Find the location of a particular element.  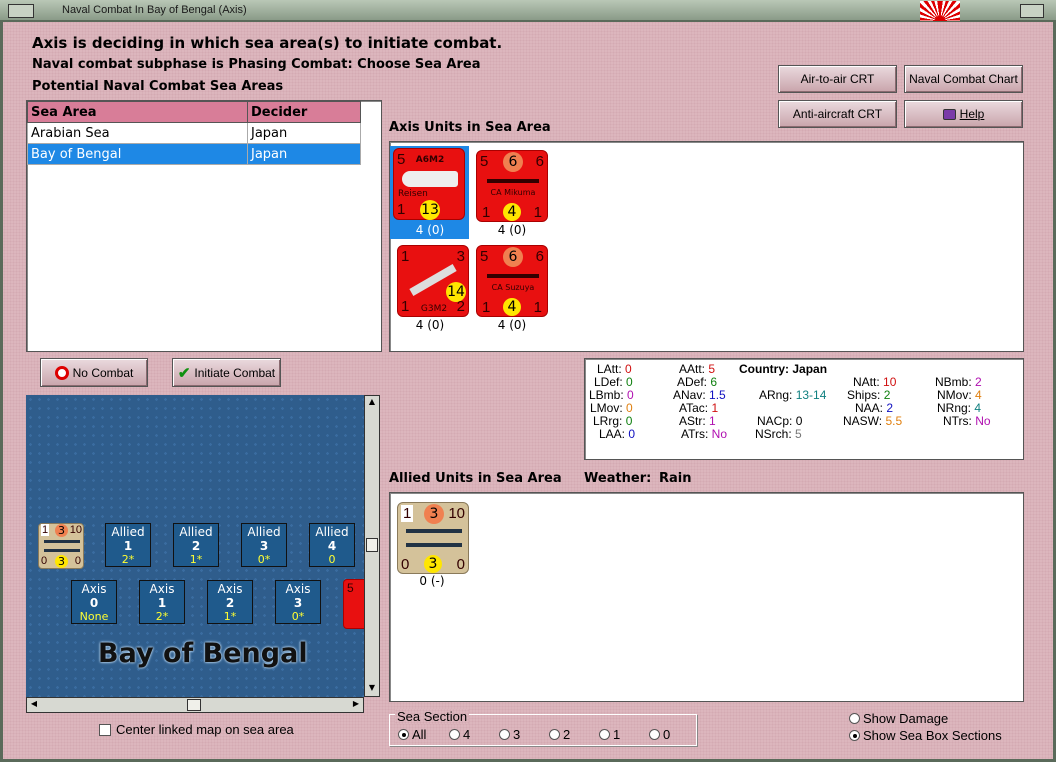

axis-unit-a6m2: 5 A6M2 Reisen 1 13 is located at coordinates (429, 184).